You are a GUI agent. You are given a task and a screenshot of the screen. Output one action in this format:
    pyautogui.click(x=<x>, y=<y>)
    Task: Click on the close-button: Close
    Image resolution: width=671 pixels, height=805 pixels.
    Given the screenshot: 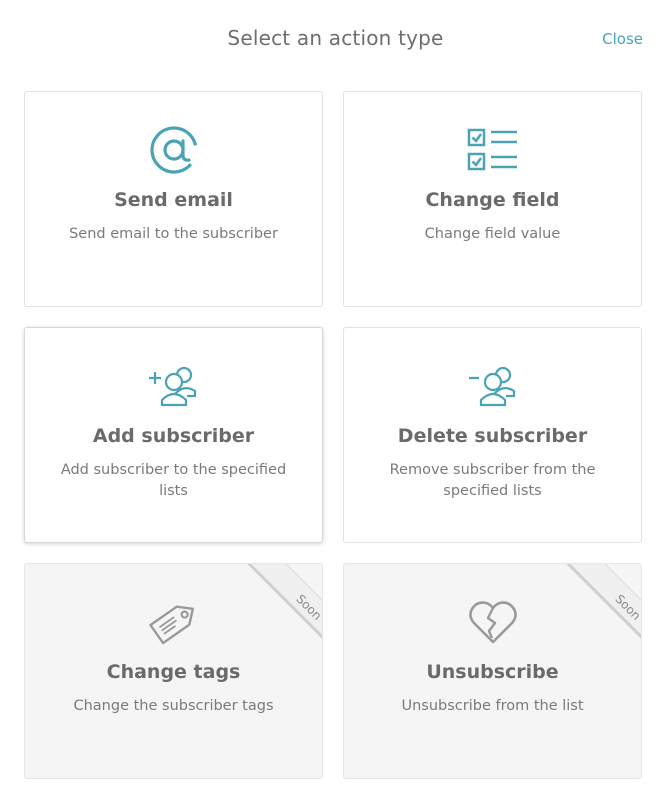 What is the action you would take?
    pyautogui.click(x=622, y=39)
    